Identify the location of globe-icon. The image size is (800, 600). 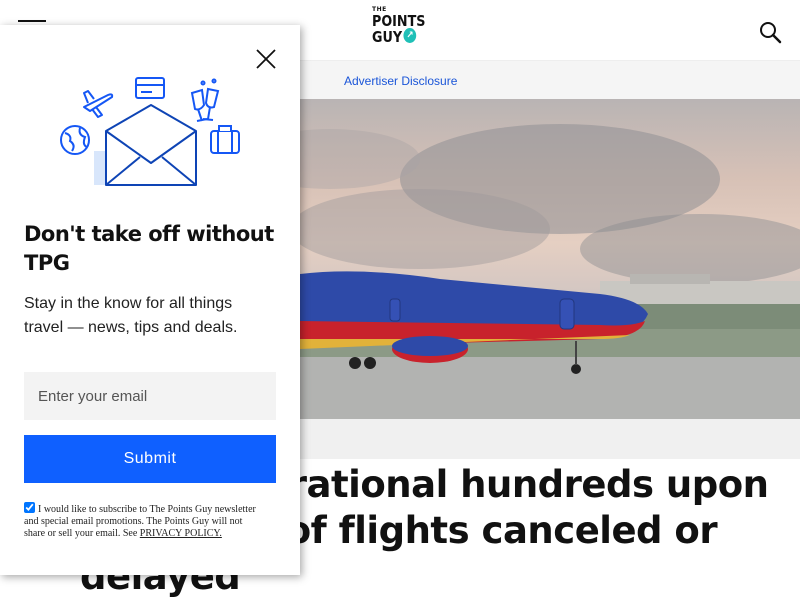
(75, 140).